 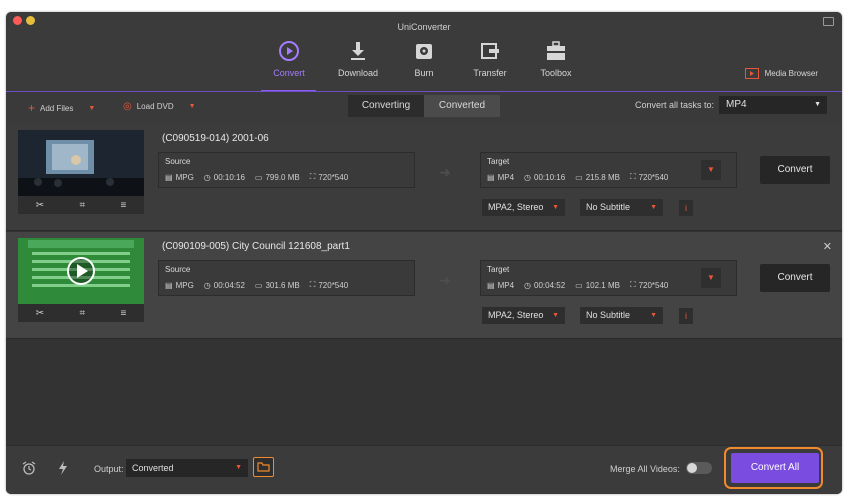 What do you see at coordinates (57, 108) in the screenshot?
I see `add-files-label: Add Files` at bounding box center [57, 108].